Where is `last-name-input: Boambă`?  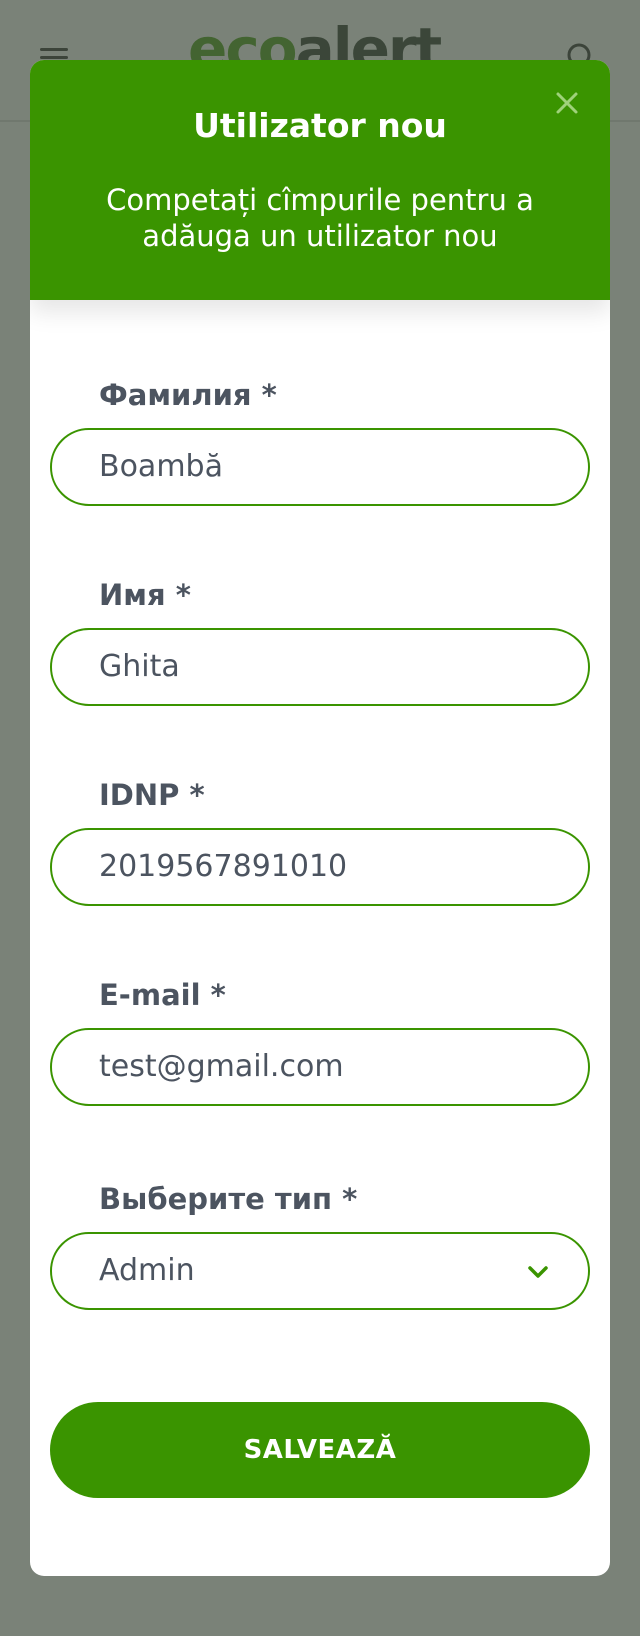 last-name-input: Boambă is located at coordinates (320, 467).